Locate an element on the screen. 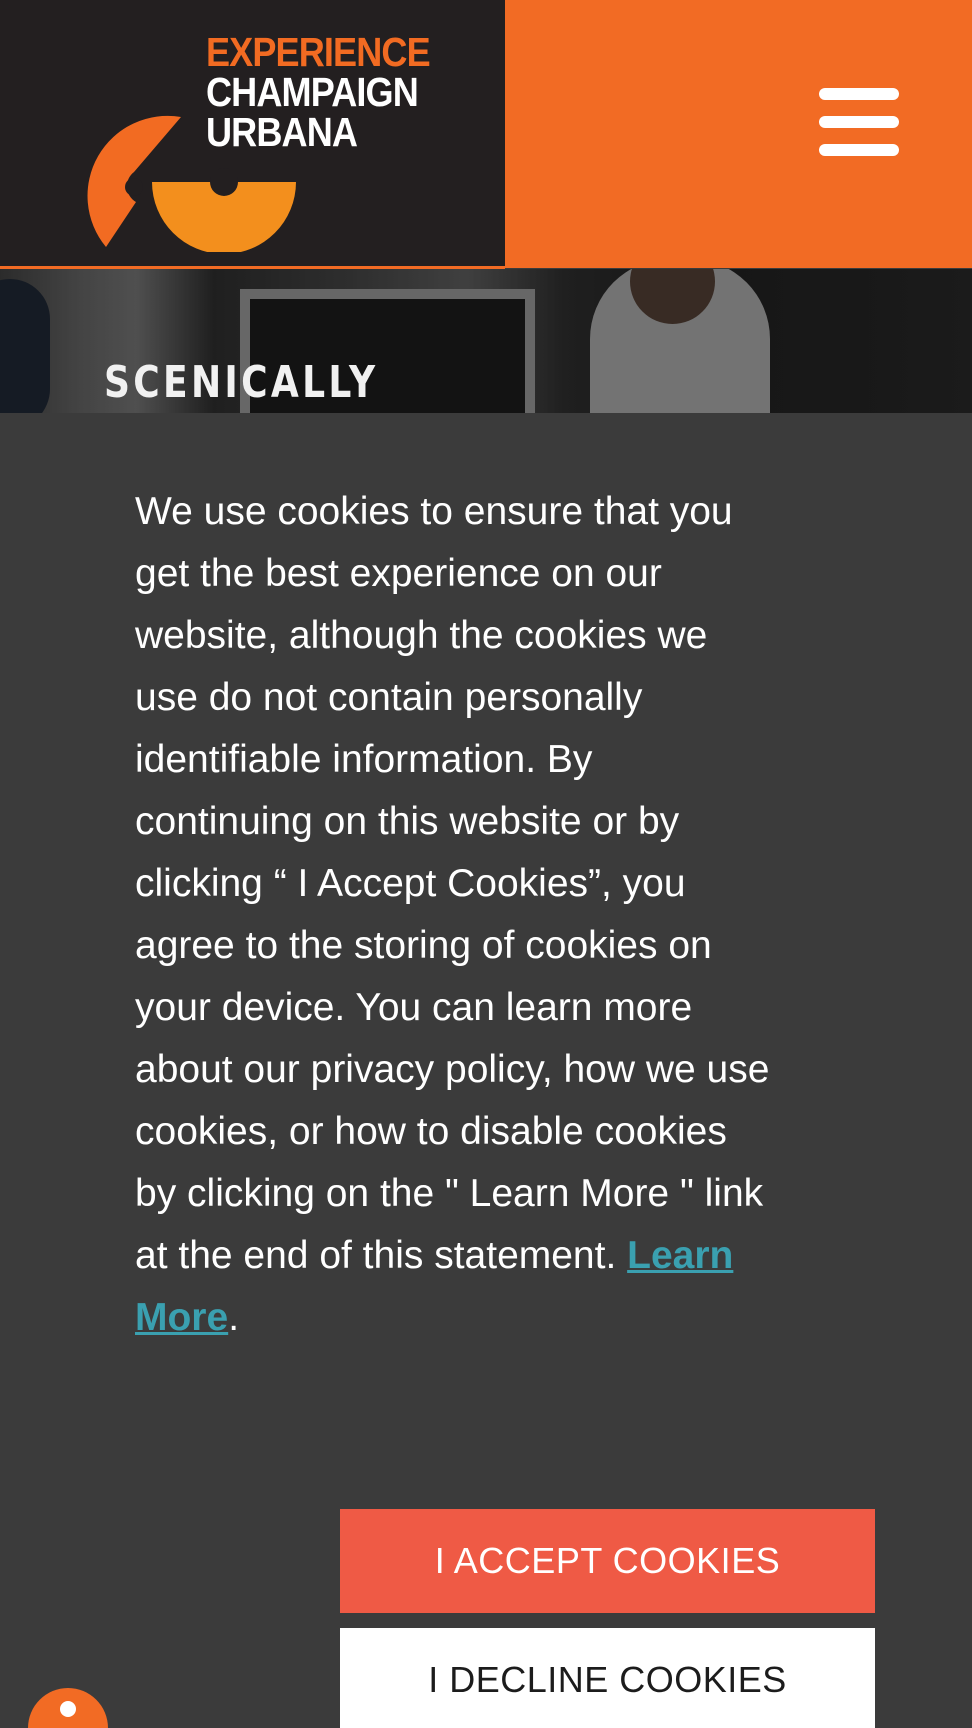  logo-line-experience: EXPERIENCE is located at coordinates (318, 52).